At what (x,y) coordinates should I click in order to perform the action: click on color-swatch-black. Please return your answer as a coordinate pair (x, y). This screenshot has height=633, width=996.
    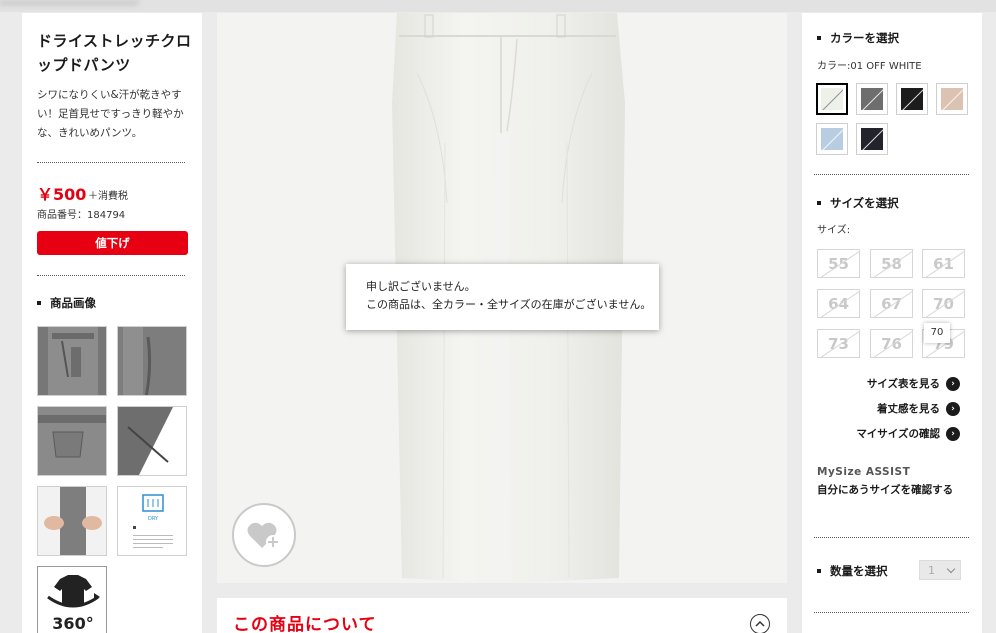
    Looking at the image, I should click on (912, 99).